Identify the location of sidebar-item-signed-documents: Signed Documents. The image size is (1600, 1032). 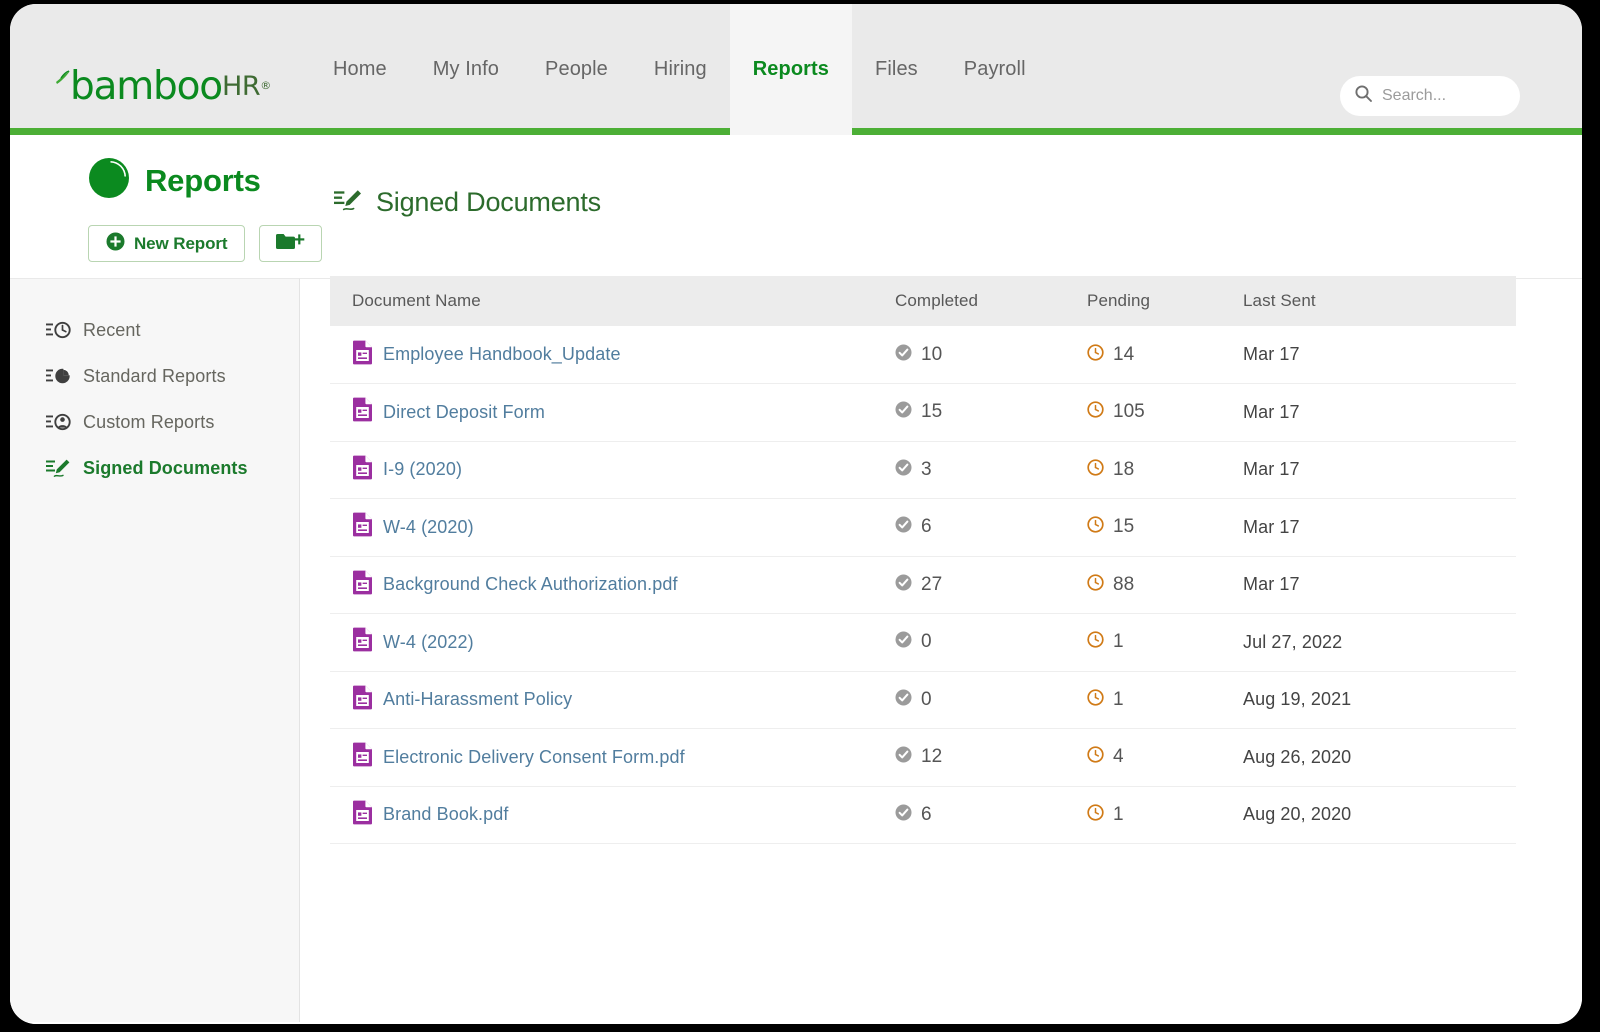
(154, 468).